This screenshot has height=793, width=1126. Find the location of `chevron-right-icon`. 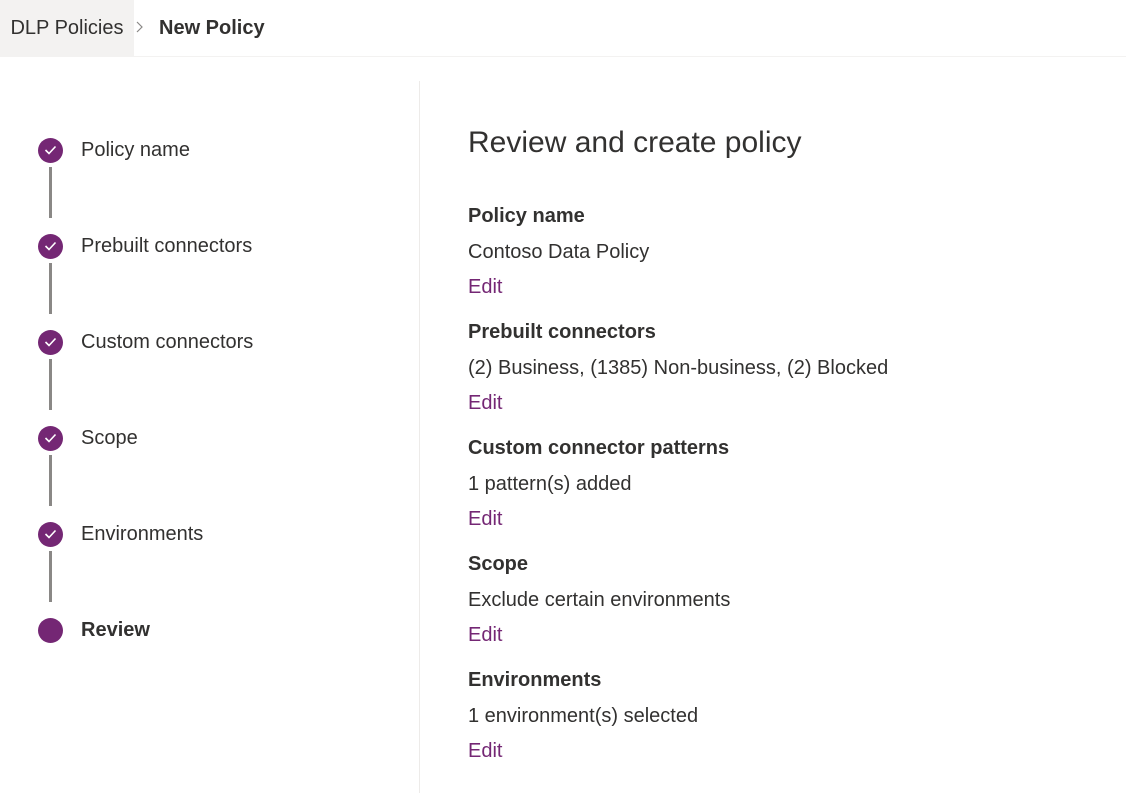

chevron-right-icon is located at coordinates (139, 27).